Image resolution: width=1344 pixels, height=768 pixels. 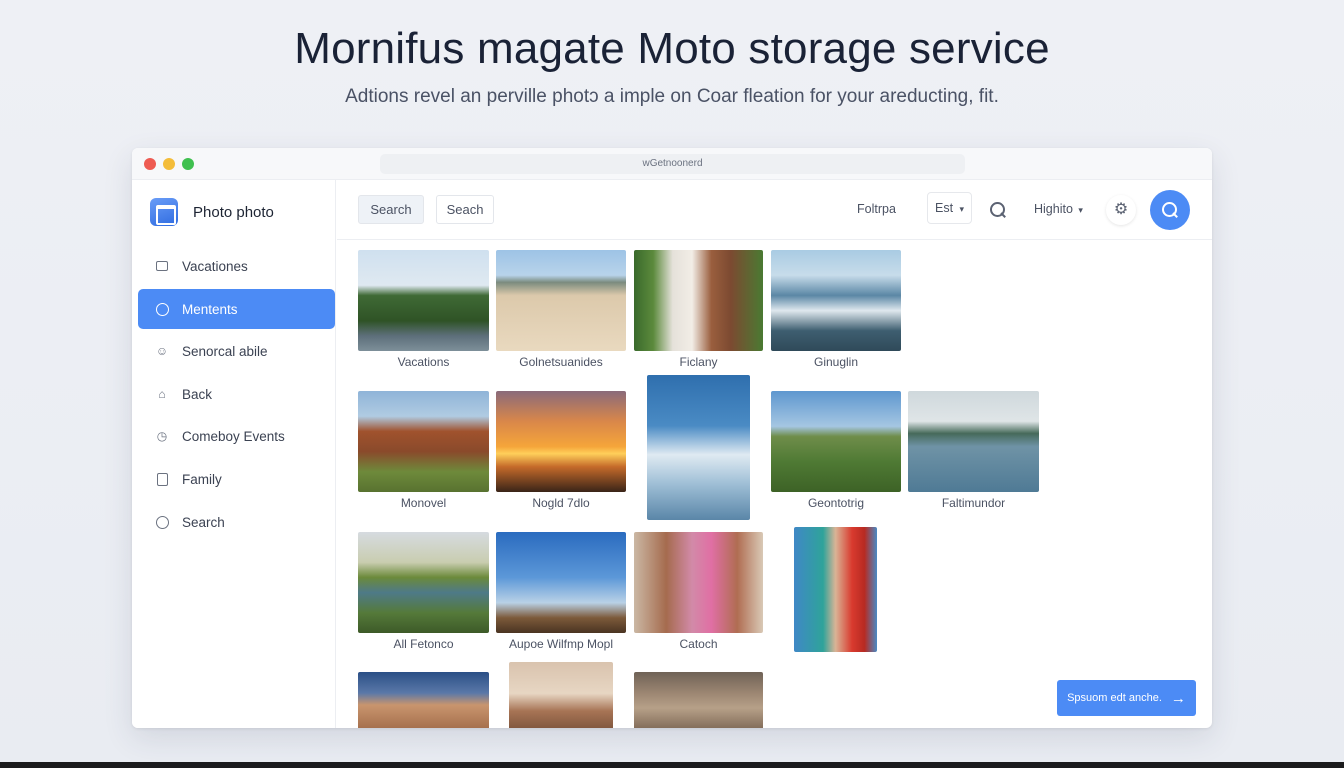 What do you see at coordinates (672, 48) in the screenshot?
I see `hero-title: Mornifus magate Moto storage service` at bounding box center [672, 48].